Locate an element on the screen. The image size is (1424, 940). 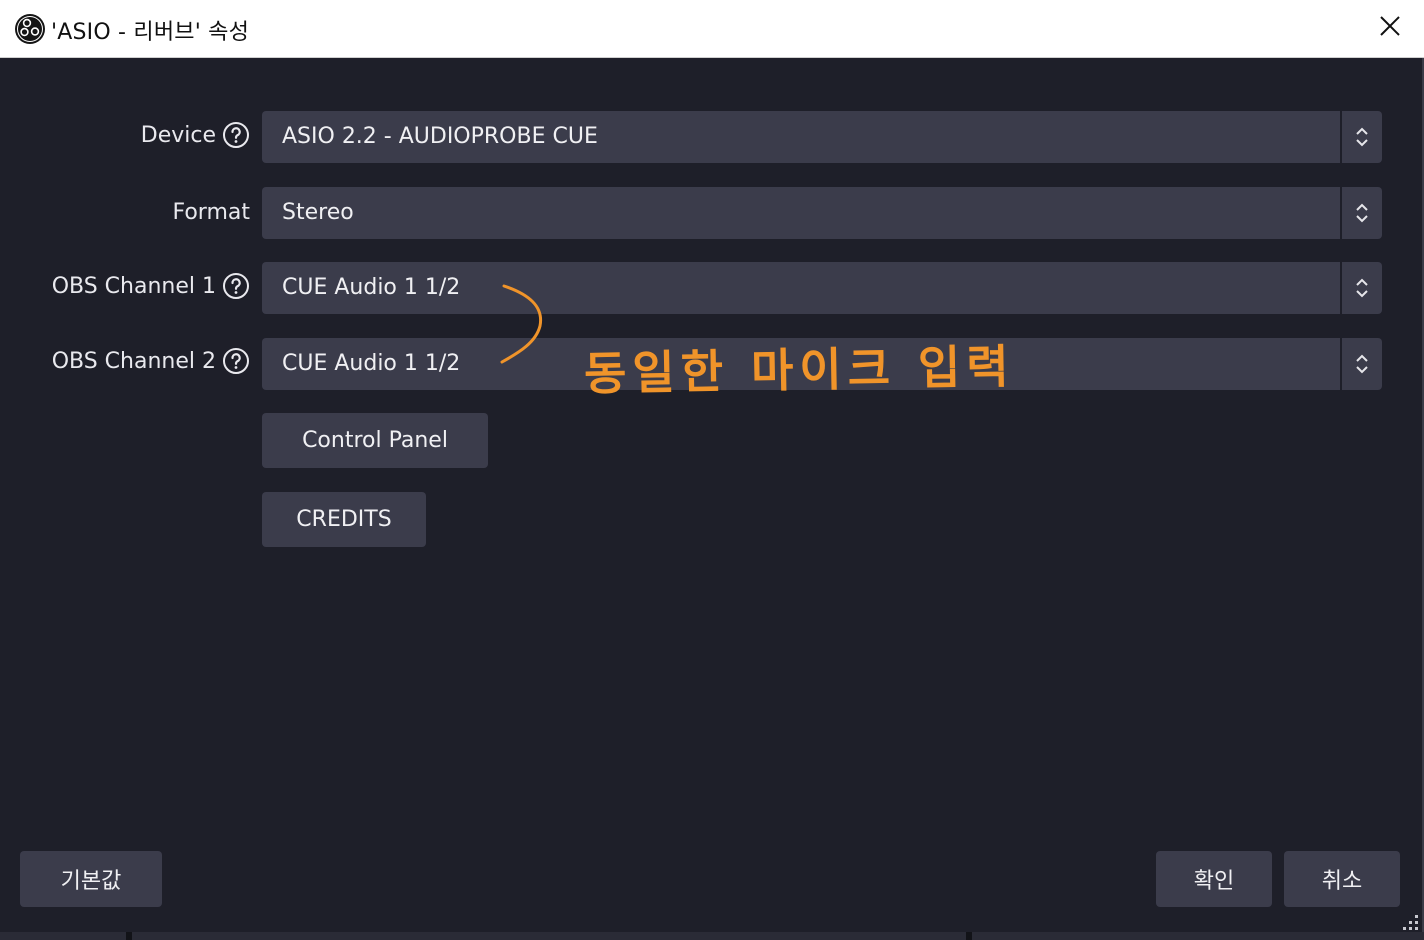
obs-logo-icon is located at coordinates (30, 29).